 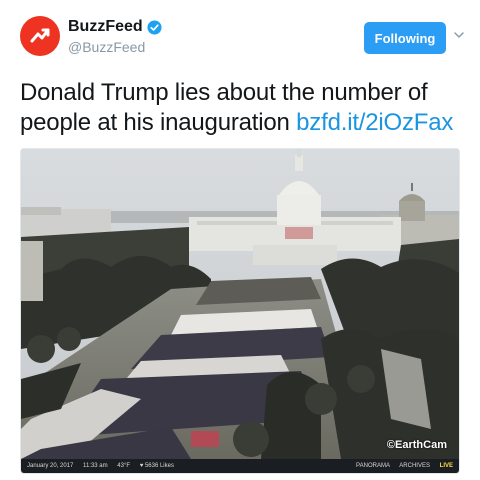 What do you see at coordinates (242, 38) in the screenshot?
I see `tweet-header: BuzzFeed @BuzzFeed Following` at bounding box center [242, 38].